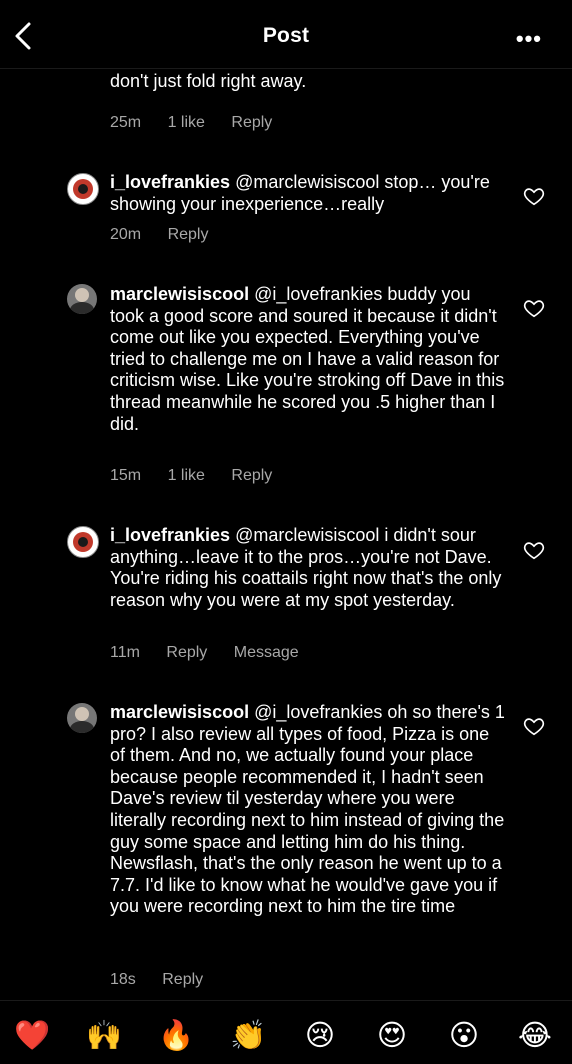 The height and width of the screenshot is (1064, 572). I want to click on comment-meta: 15m 1 like Reply, so click(202, 476).